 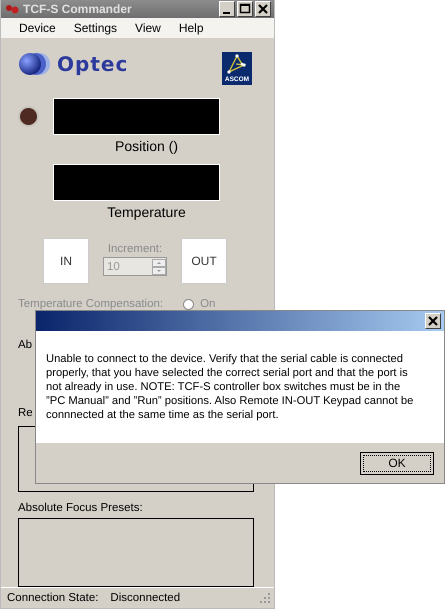 What do you see at coordinates (37, 28) in the screenshot?
I see `menu-item: Device` at bounding box center [37, 28].